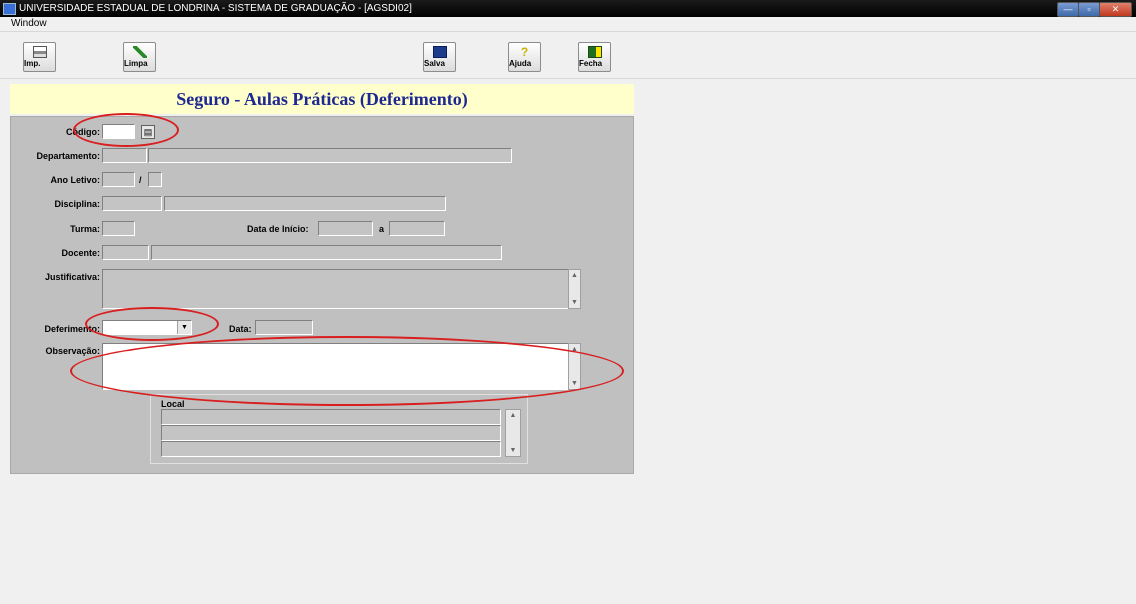 This screenshot has height=604, width=1136. I want to click on app-icon, so click(9, 9).